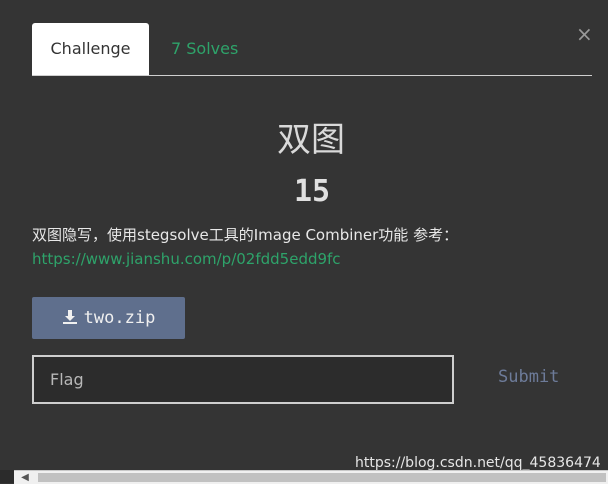 This screenshot has height=484, width=608. Describe the element at coordinates (311, 140) in the screenshot. I see `challenge-title: 双图` at that location.